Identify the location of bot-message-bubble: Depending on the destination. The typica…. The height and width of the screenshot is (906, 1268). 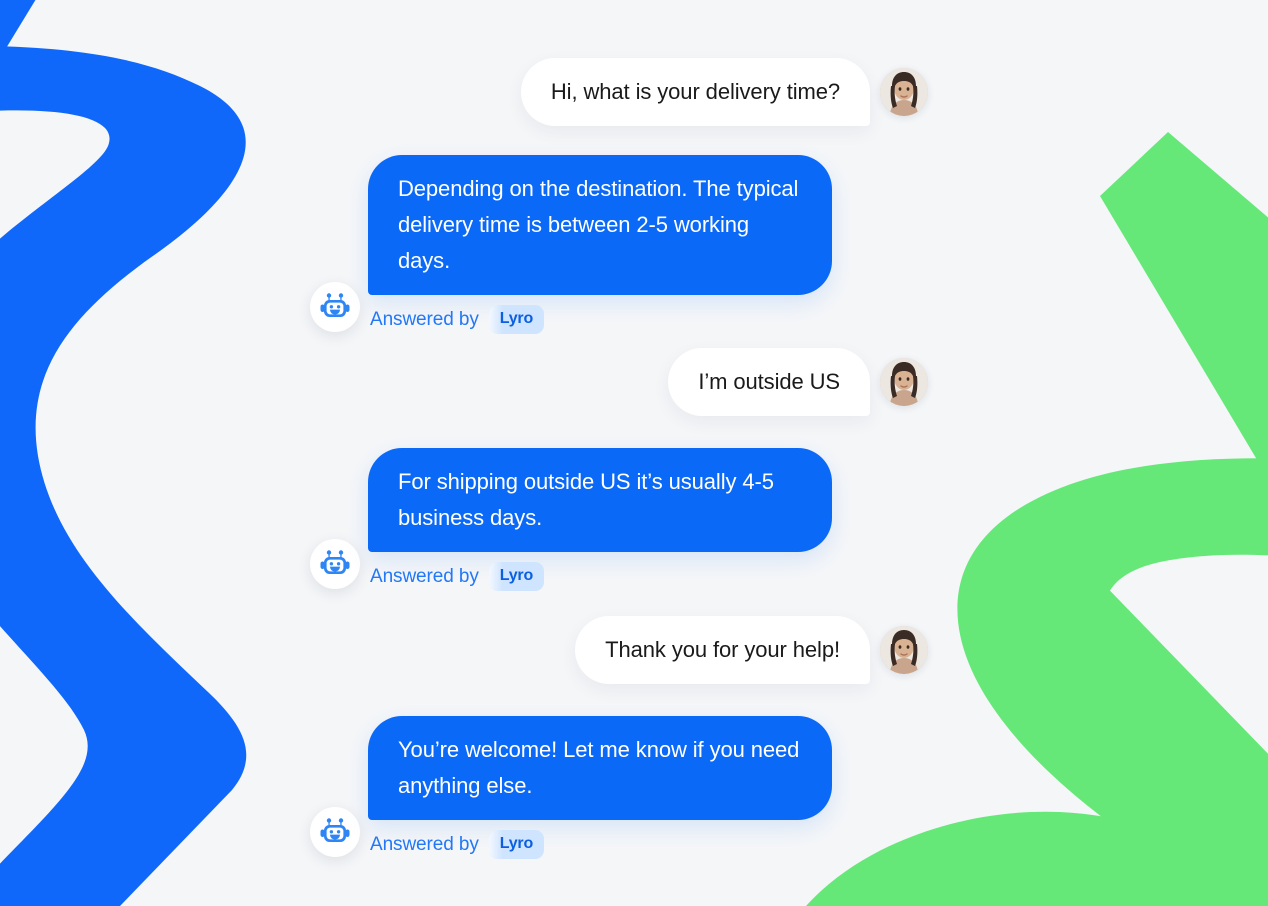
(600, 225).